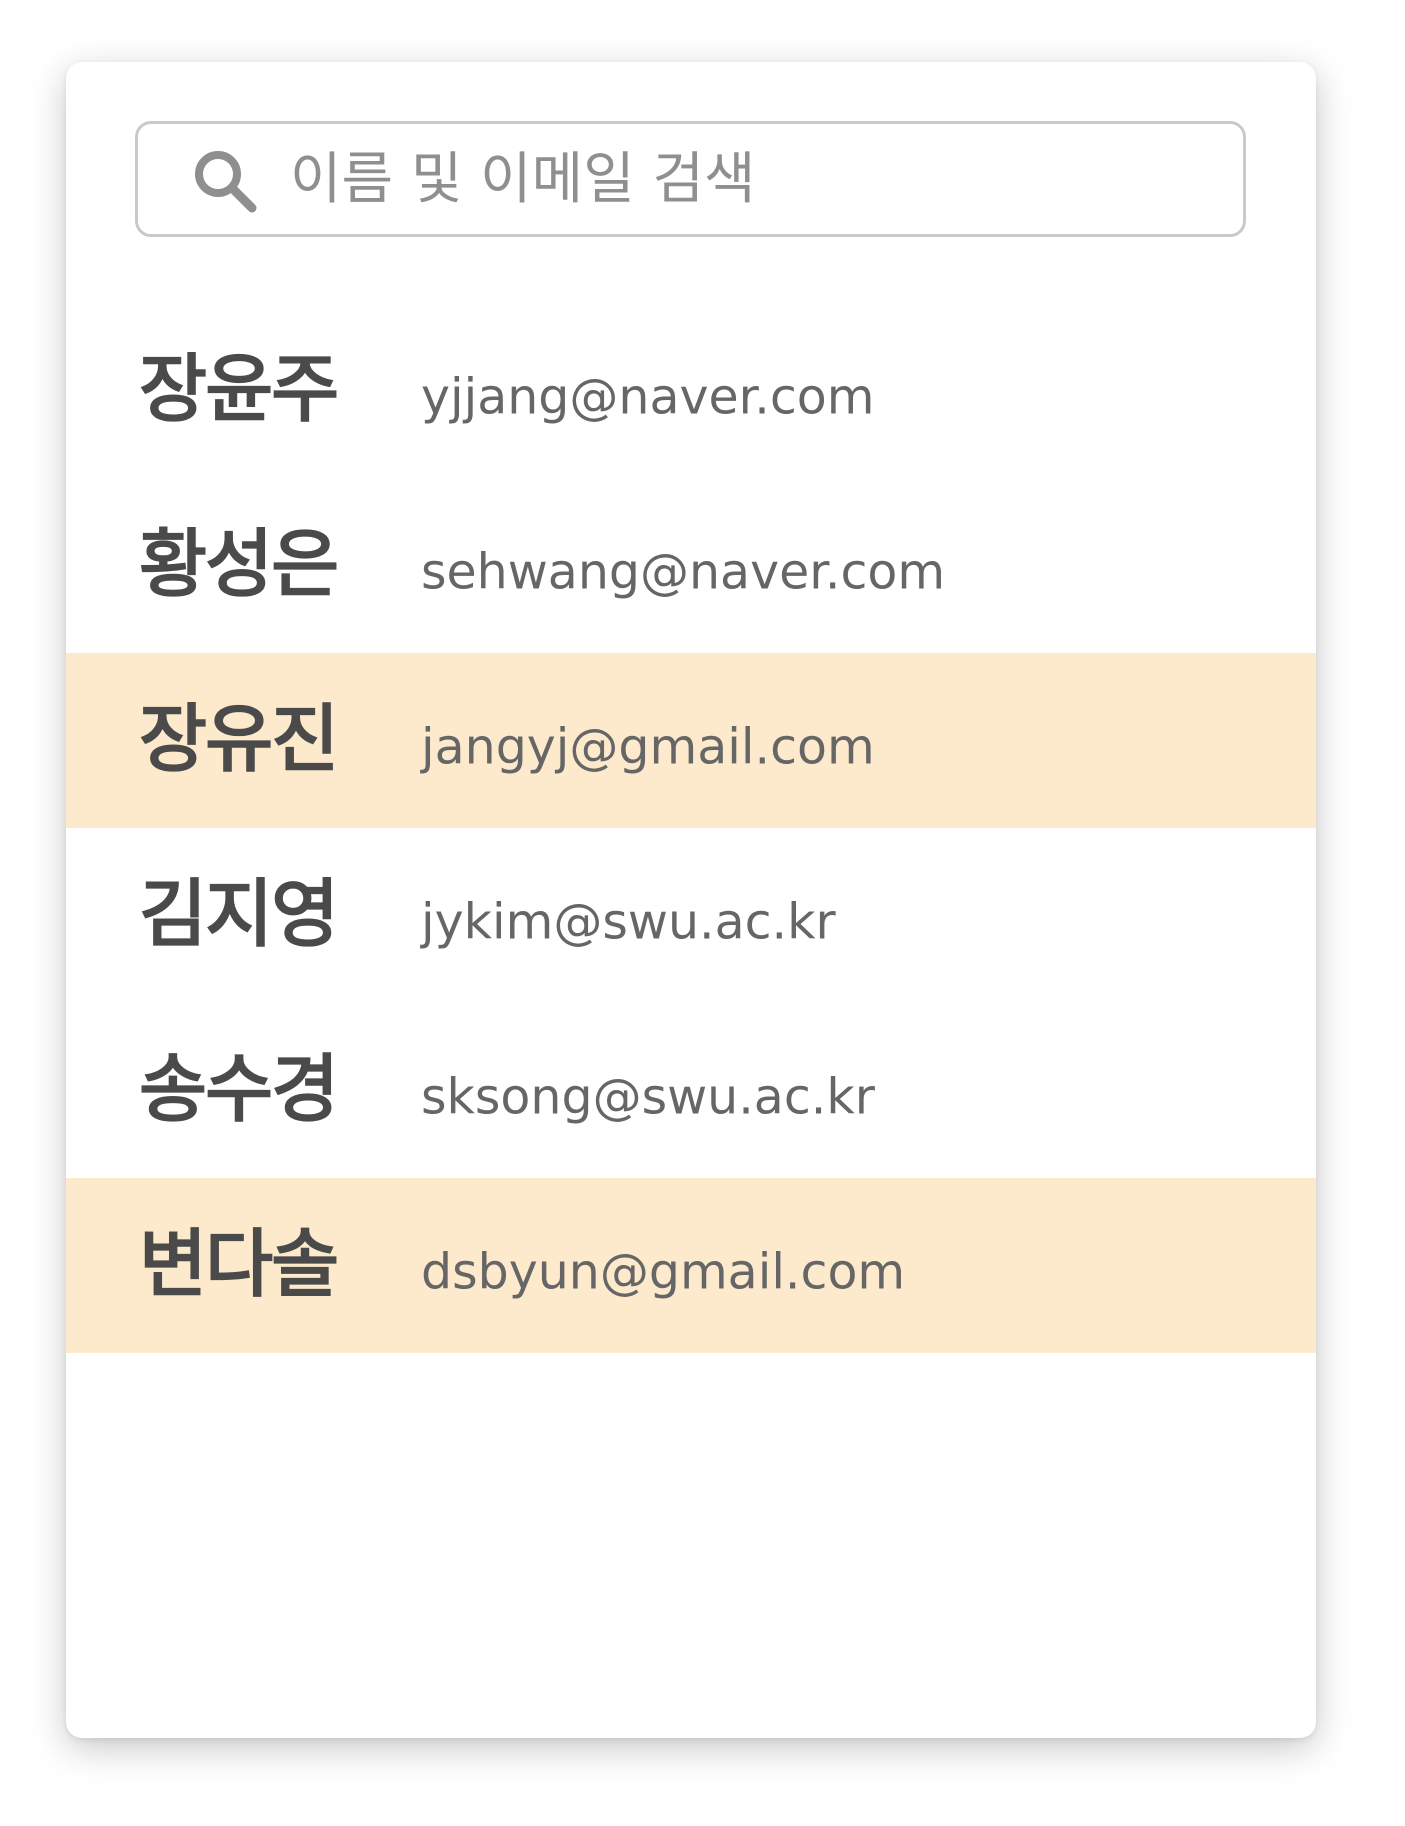 Image resolution: width=1405 pixels, height=1826 pixels. I want to click on contact-email: dsbyun@gmail.com, so click(663, 1271).